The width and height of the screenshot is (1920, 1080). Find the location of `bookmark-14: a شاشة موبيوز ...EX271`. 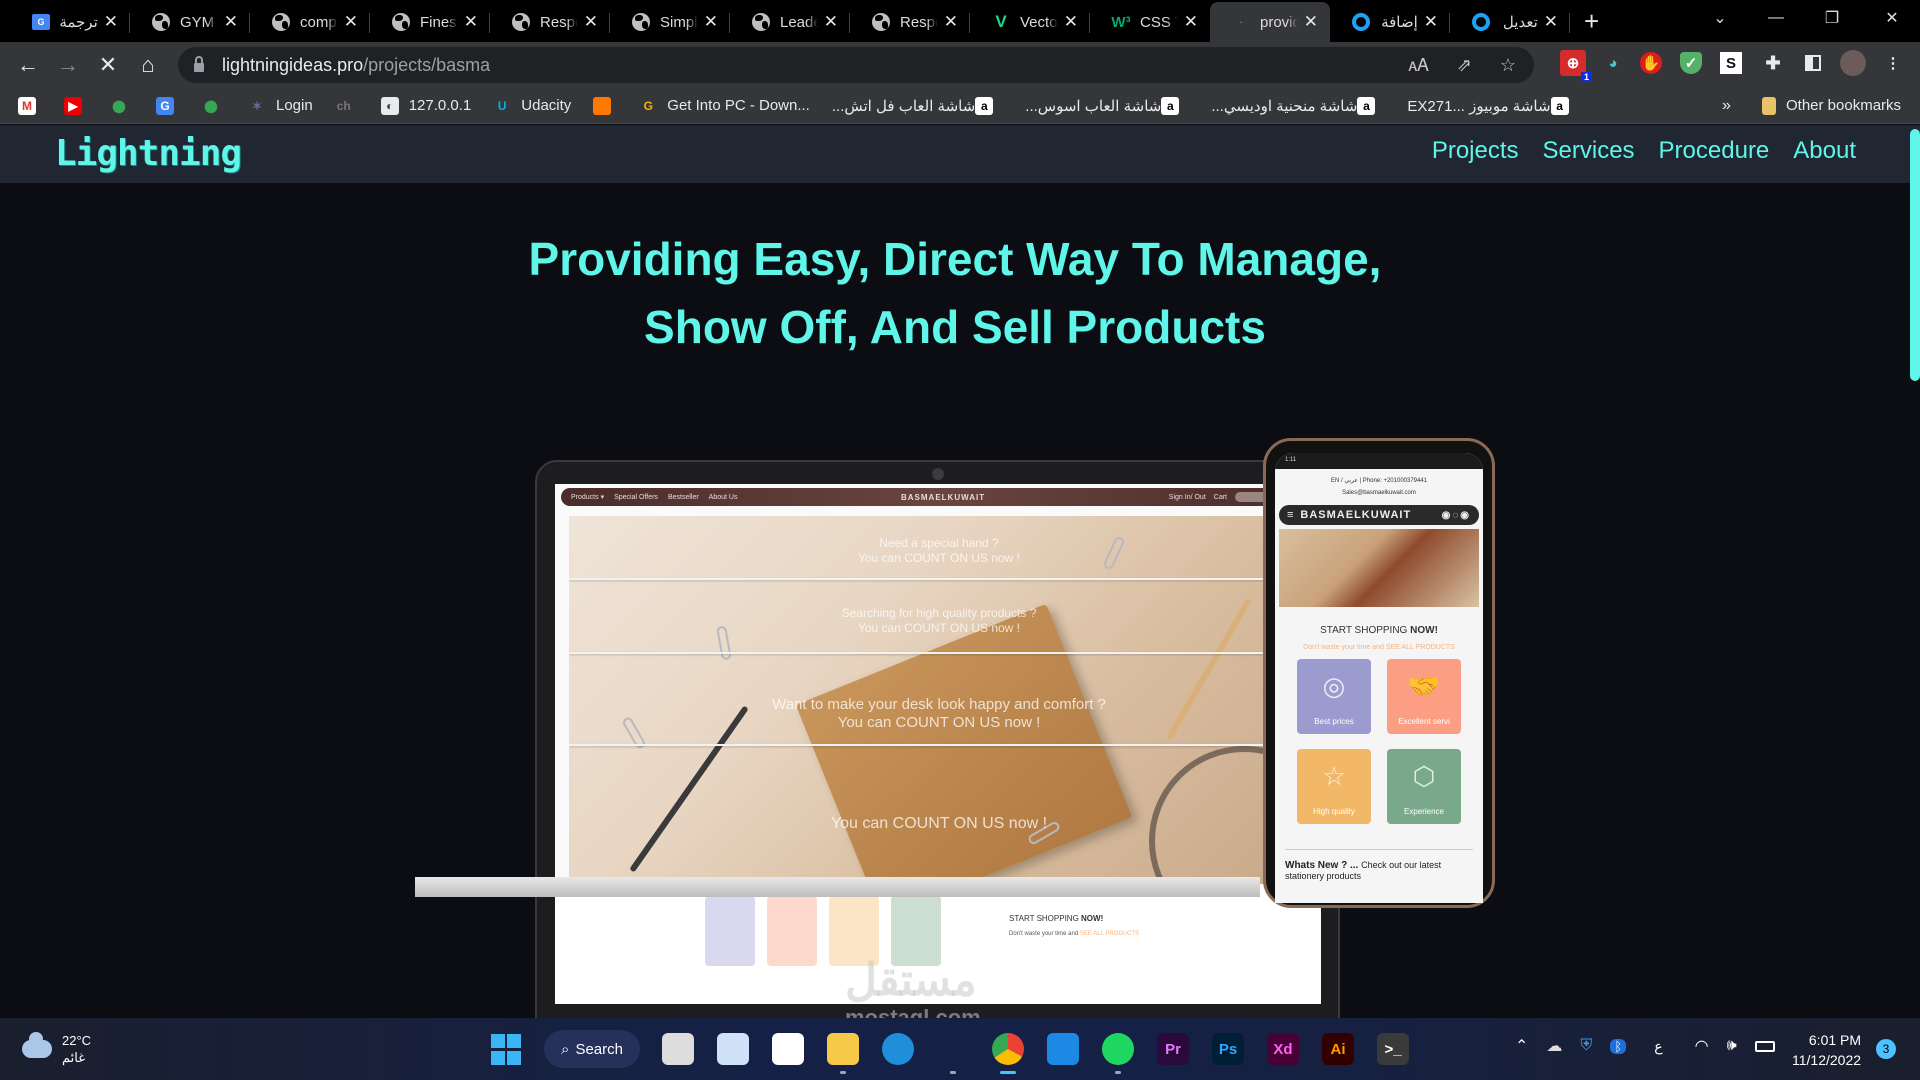

bookmark-14: a شاشة موبيوز ...EX271 is located at coordinates (1492, 105).